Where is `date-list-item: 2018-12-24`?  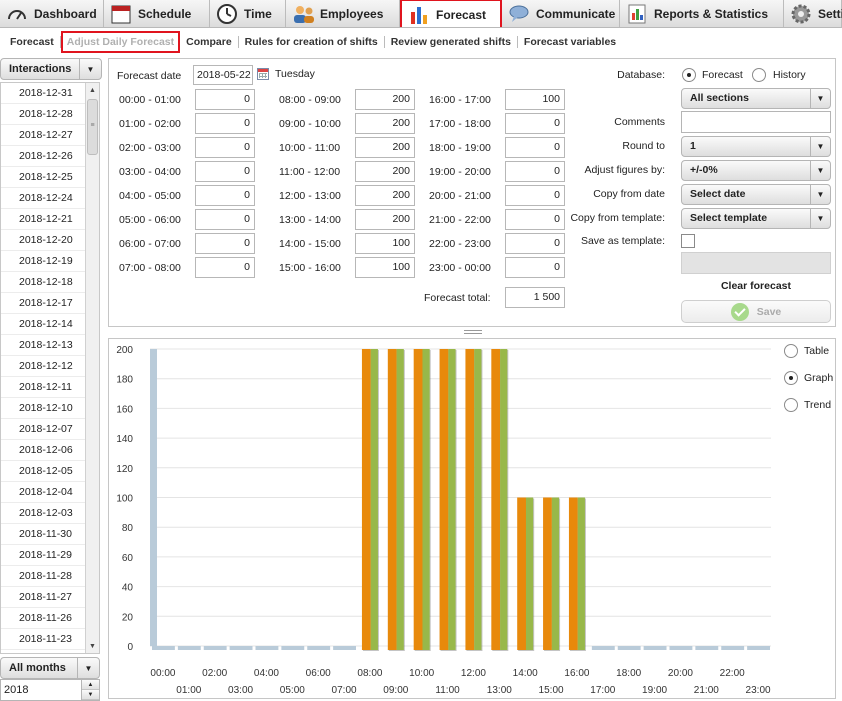 date-list-item: 2018-12-24 is located at coordinates (44, 198).